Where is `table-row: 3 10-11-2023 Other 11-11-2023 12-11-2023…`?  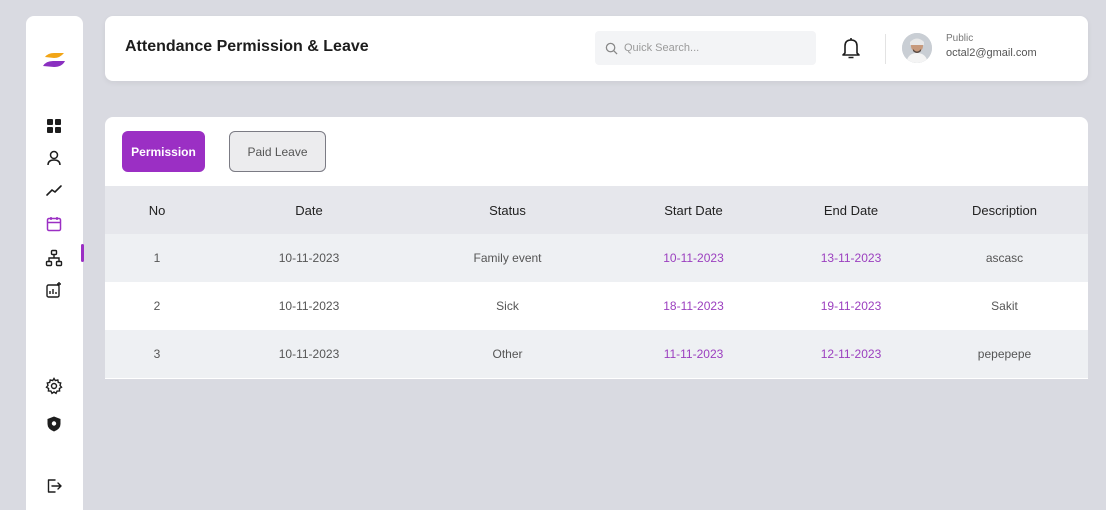 table-row: 3 10-11-2023 Other 11-11-2023 12-11-2023… is located at coordinates (596, 354).